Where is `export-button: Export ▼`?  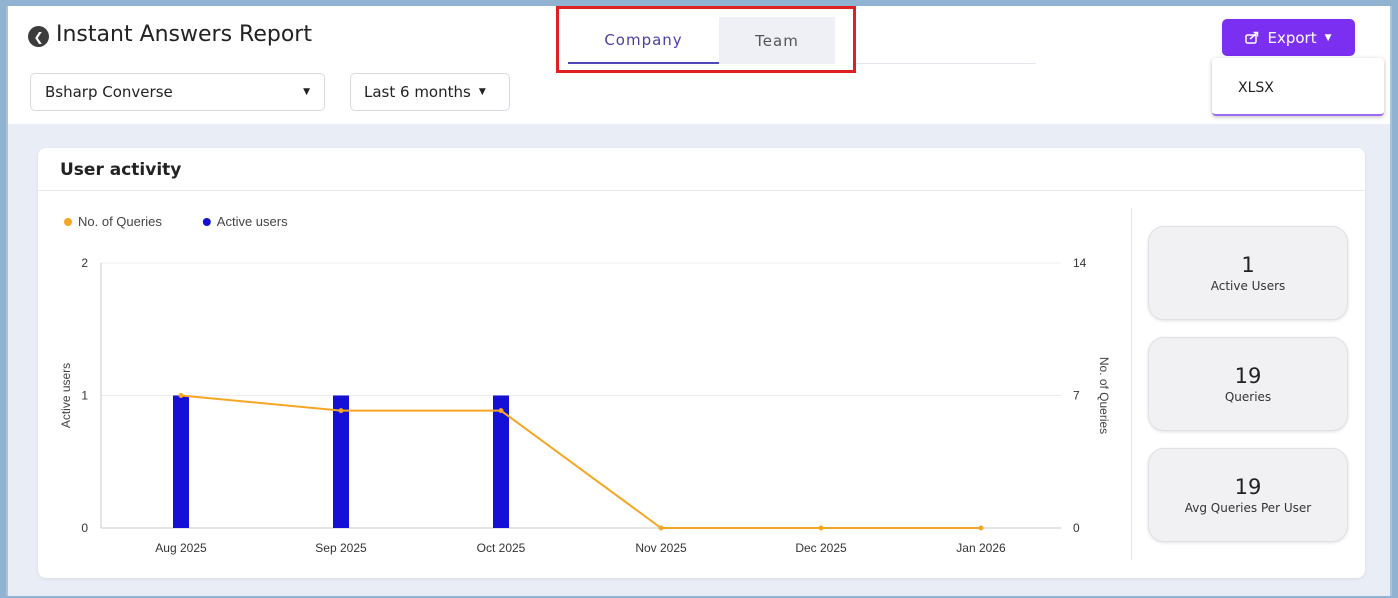
export-button: Export ▼ is located at coordinates (1288, 37).